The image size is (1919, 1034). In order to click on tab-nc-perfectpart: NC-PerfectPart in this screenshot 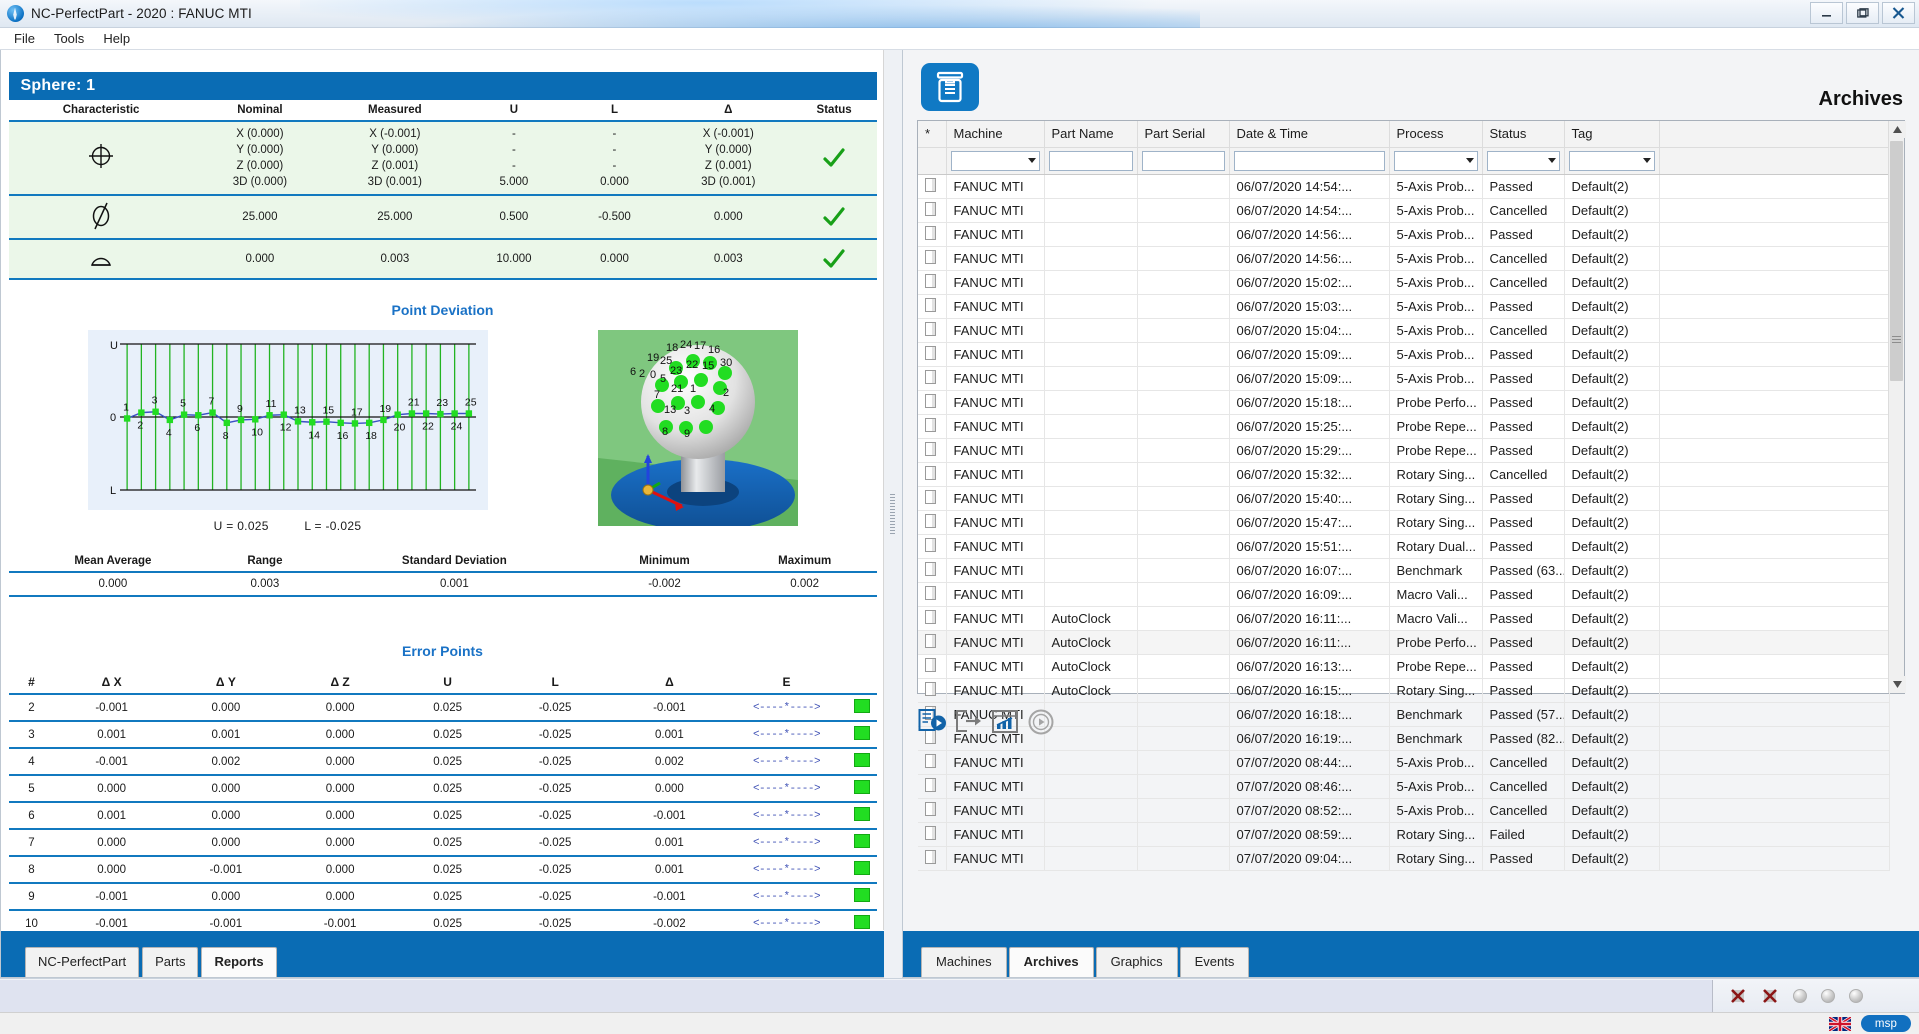, I will do `click(82, 962)`.